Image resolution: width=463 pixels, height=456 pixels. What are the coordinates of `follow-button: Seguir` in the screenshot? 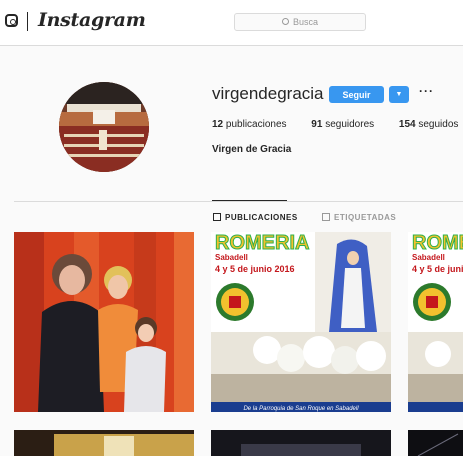 It's located at (356, 94).